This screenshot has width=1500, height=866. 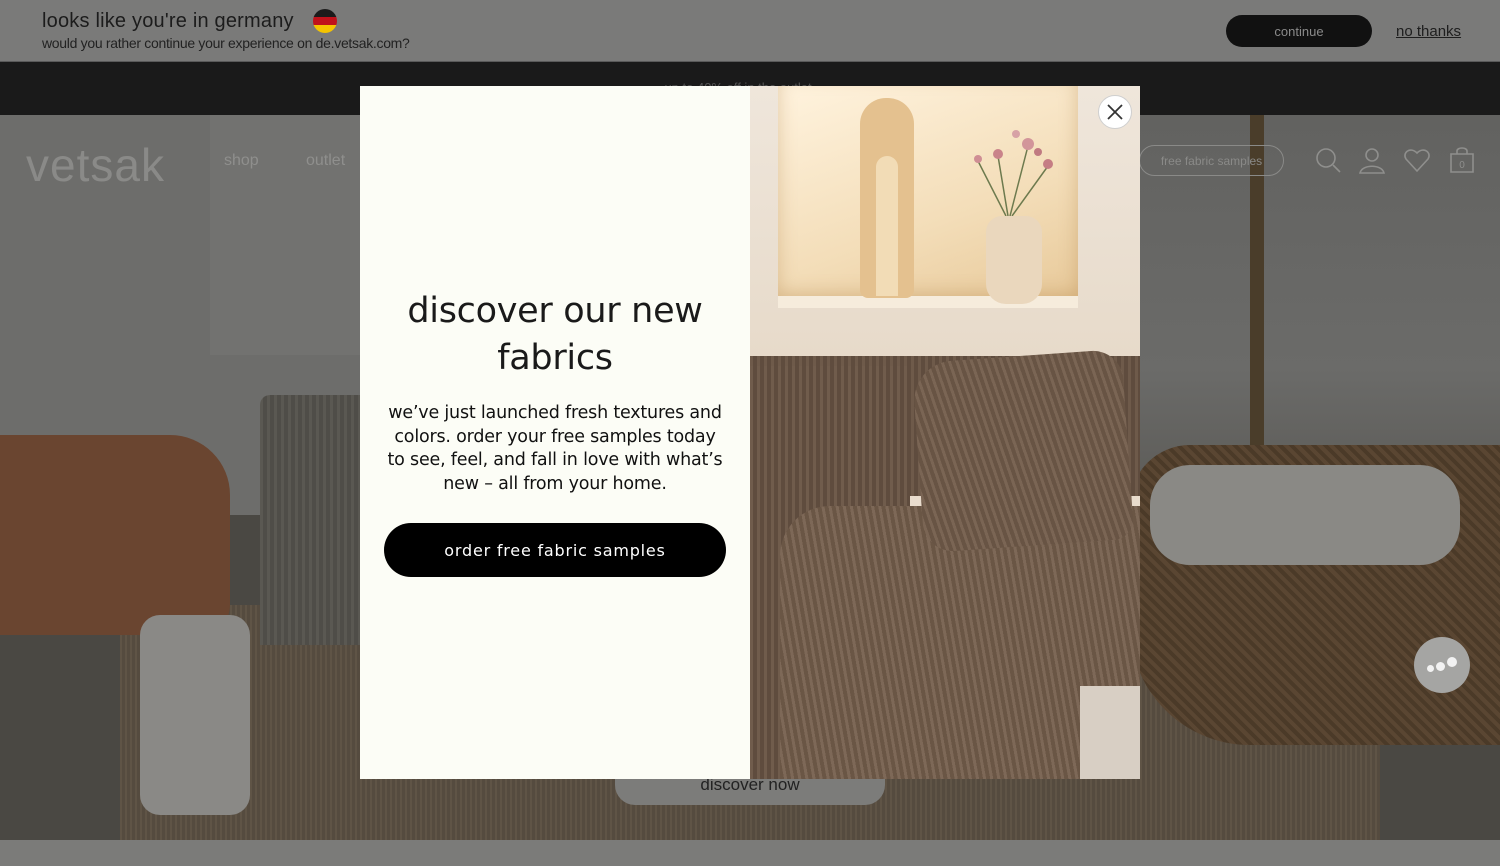 I want to click on free-fabric-samples-button: free fabric samples, so click(x=1211, y=160).